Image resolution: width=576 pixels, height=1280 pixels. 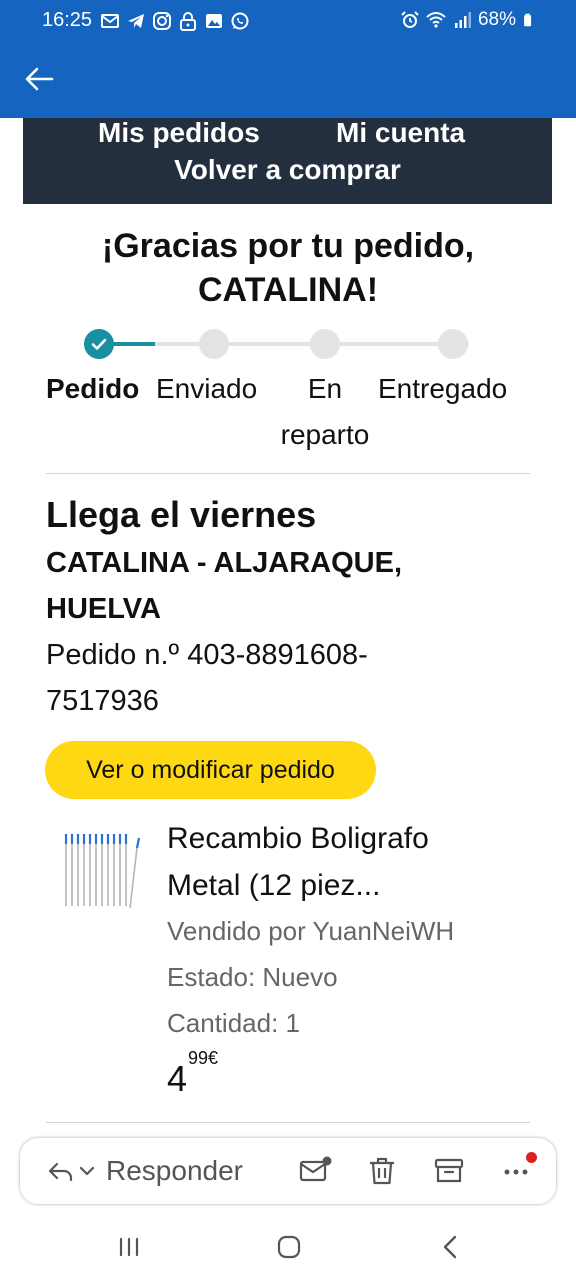 I want to click on back-icon, so click(x=451, y=1247).